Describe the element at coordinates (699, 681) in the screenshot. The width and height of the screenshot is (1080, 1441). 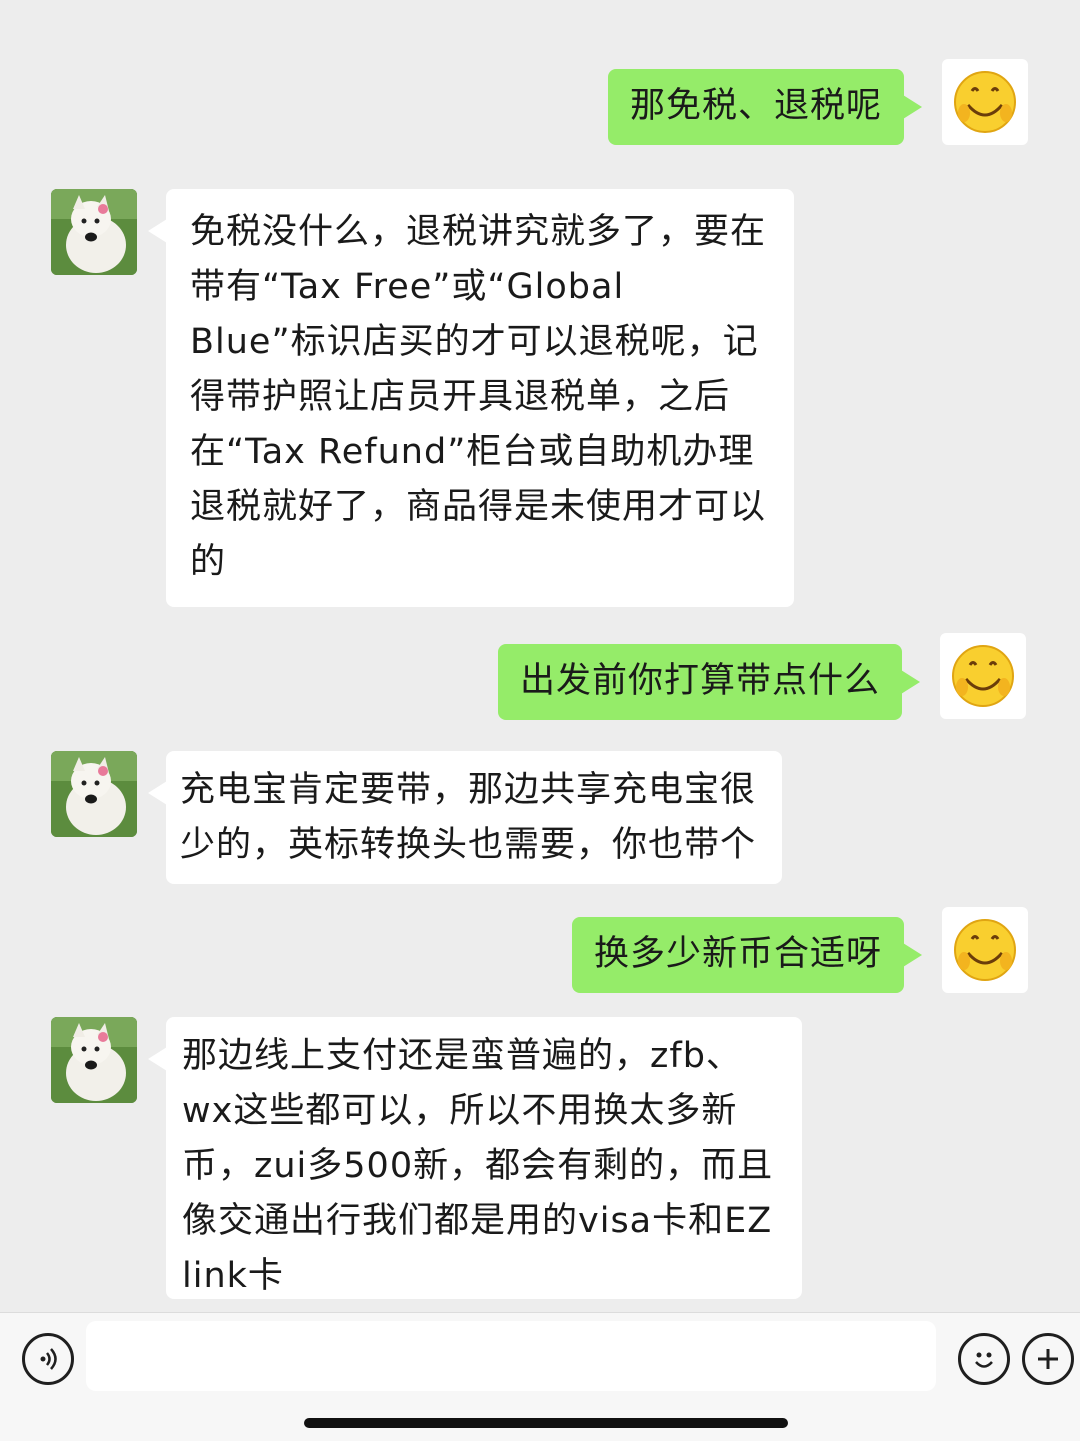
I see `message-text: 出发前你打算带点什么` at that location.